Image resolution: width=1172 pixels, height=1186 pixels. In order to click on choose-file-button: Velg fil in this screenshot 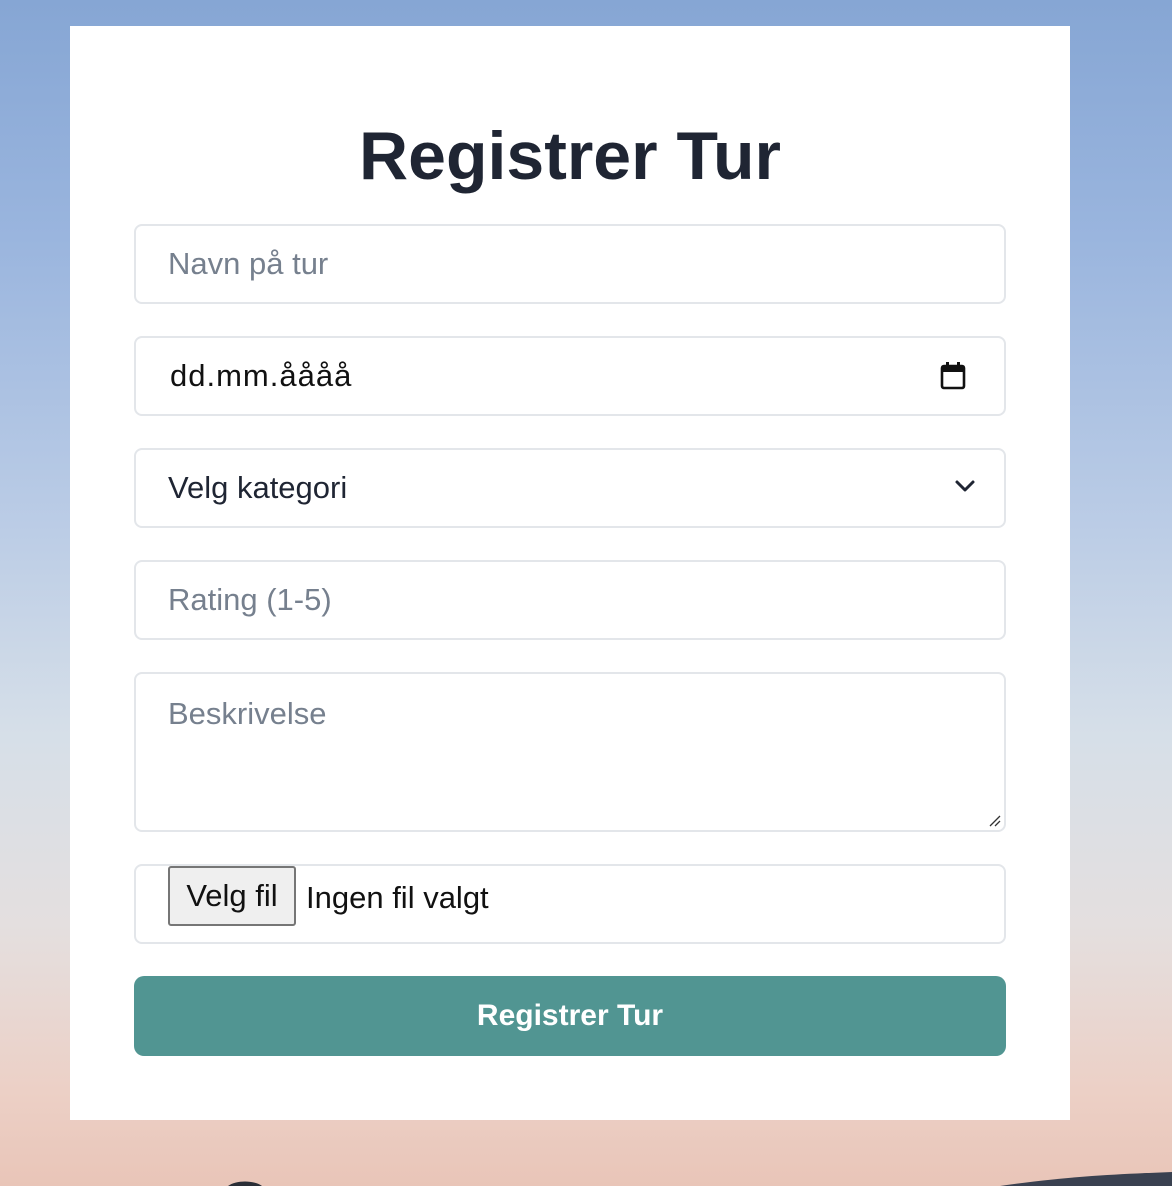, I will do `click(232, 896)`.